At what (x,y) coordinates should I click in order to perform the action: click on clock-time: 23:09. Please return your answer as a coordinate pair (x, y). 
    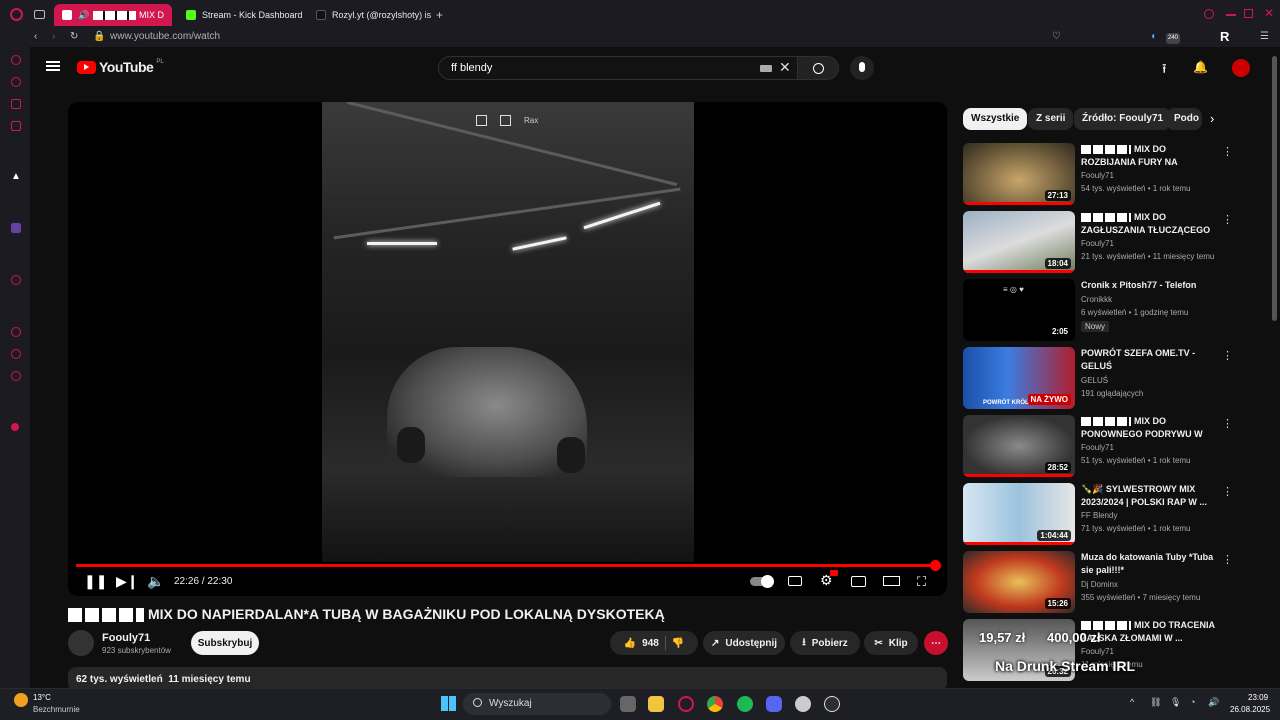
    Looking at the image, I should click on (1258, 697).